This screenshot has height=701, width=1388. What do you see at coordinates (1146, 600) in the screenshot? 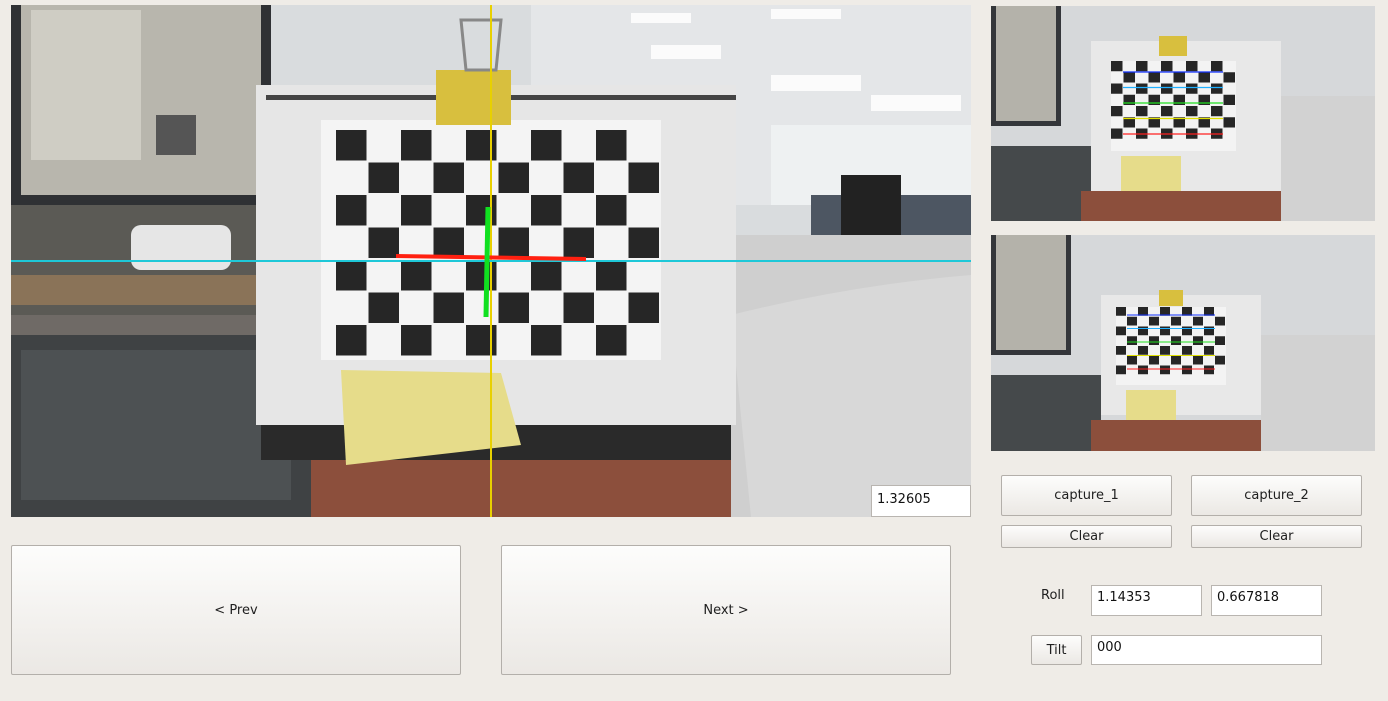
I see `roll-value-1-field: 1.14353` at bounding box center [1146, 600].